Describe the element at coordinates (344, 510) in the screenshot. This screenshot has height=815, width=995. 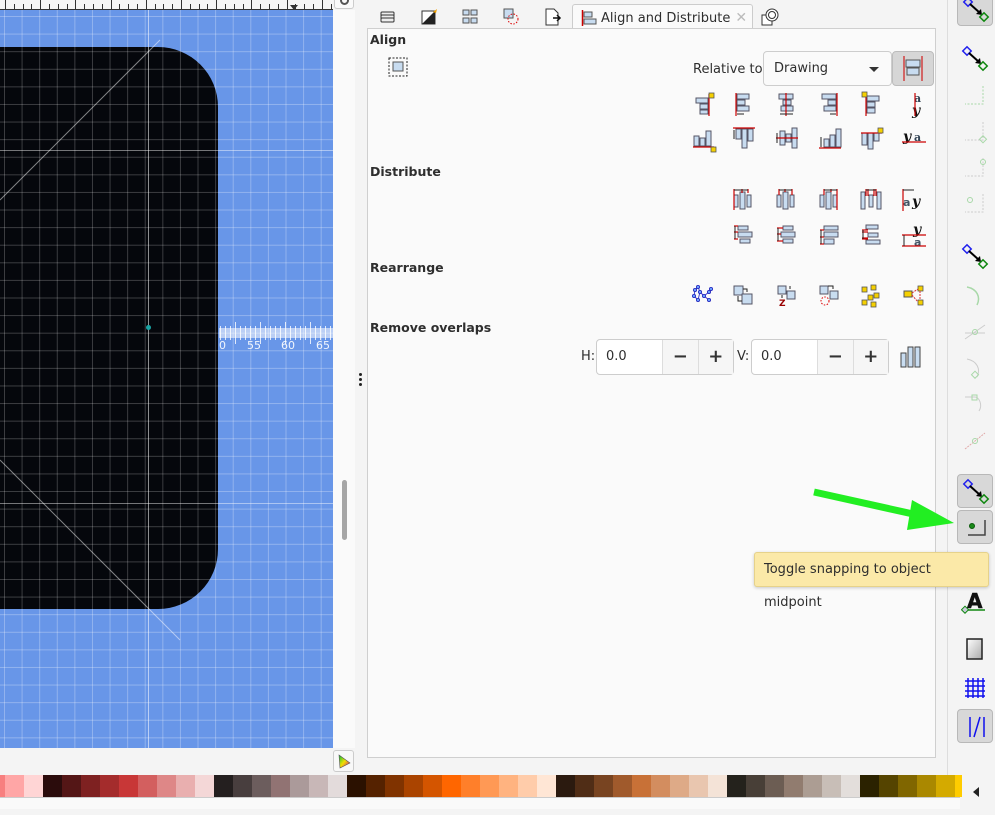
I see `scrollbar-thumb` at that location.